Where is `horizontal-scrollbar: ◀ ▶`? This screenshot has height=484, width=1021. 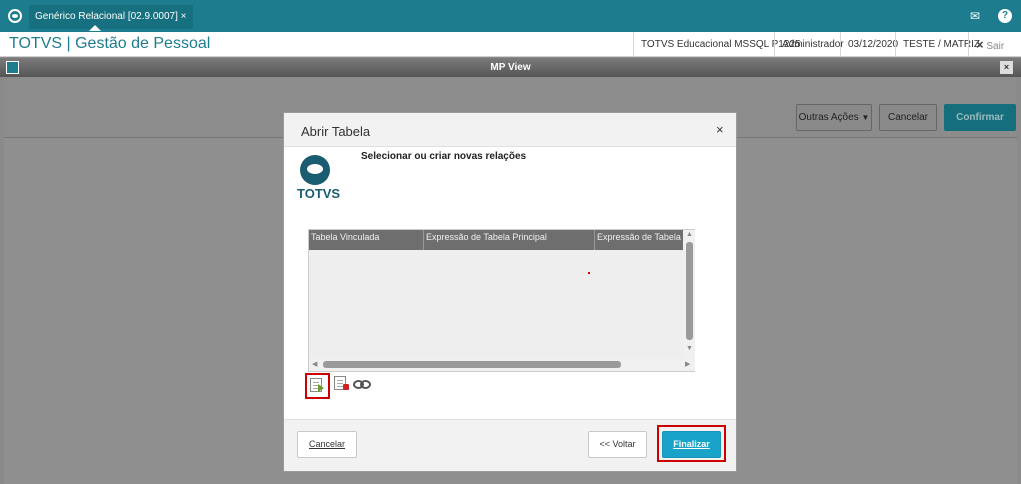
horizontal-scrollbar: ◀ ▶ is located at coordinates (502, 364).